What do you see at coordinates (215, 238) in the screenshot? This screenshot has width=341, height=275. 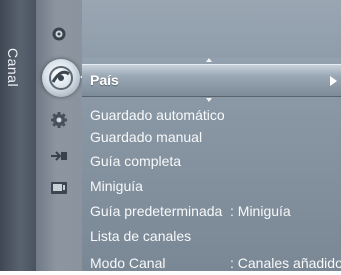 I see `menu-item-lista-de-canales: Lista de canales` at bounding box center [215, 238].